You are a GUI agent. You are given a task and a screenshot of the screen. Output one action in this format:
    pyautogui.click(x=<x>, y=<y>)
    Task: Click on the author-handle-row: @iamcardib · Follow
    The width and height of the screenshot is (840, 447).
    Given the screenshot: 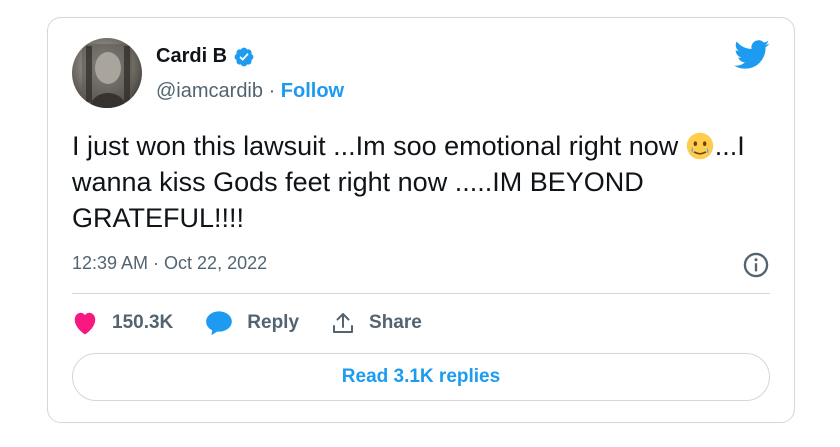 What is the action you would take?
    pyautogui.click(x=250, y=91)
    